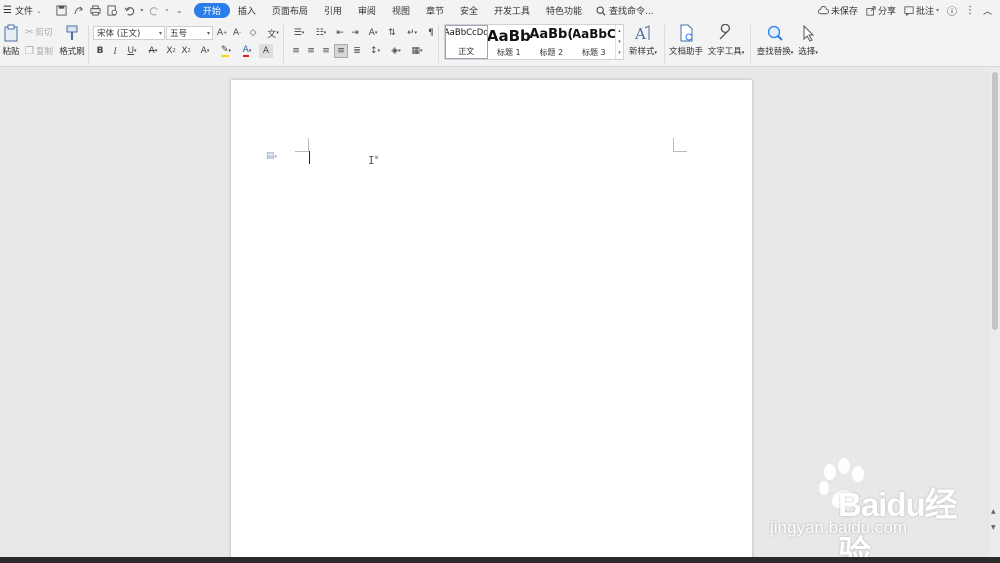 The image size is (1000, 563). What do you see at coordinates (189, 33) in the screenshot?
I see `font-size-select: 五号 ▾` at bounding box center [189, 33].